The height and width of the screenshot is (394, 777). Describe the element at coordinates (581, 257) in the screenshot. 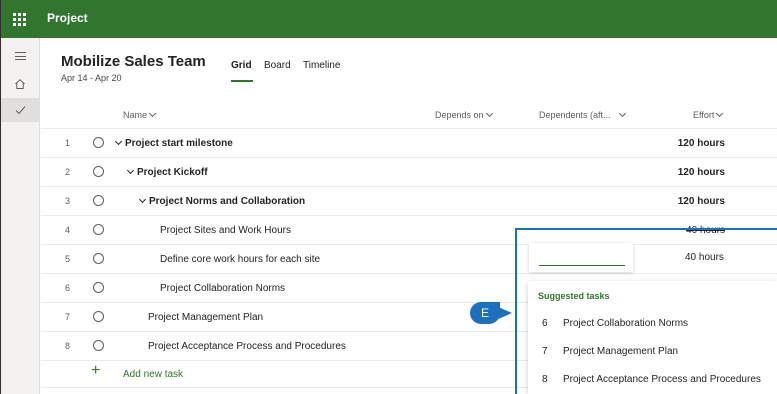

I see `dependents-input` at that location.